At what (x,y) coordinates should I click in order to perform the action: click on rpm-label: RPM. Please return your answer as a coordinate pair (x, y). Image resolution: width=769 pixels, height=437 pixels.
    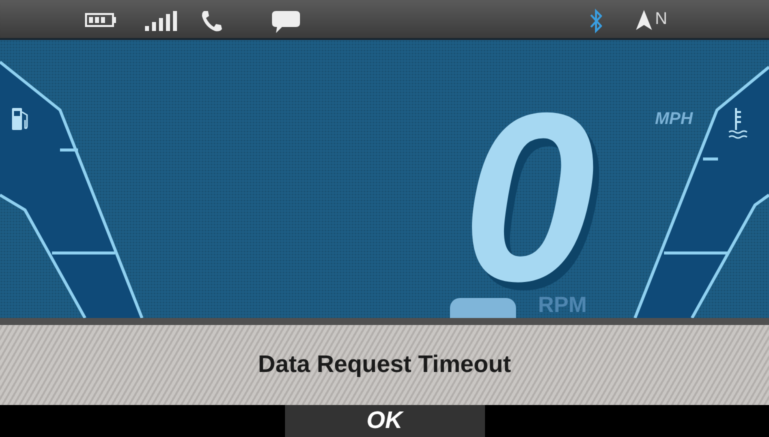
    Looking at the image, I should click on (562, 305).